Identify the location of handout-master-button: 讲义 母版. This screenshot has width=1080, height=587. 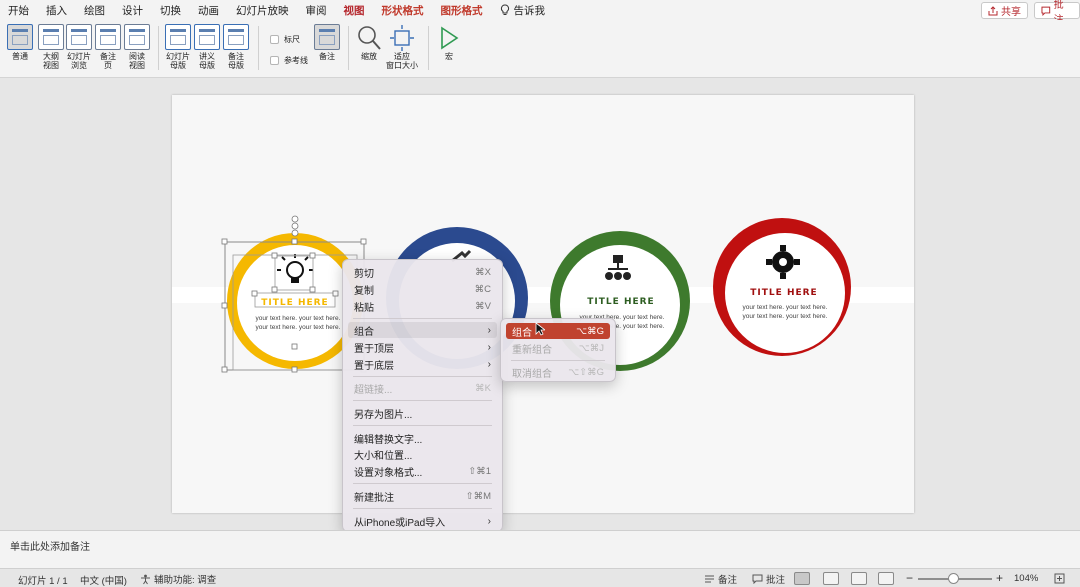
(207, 47).